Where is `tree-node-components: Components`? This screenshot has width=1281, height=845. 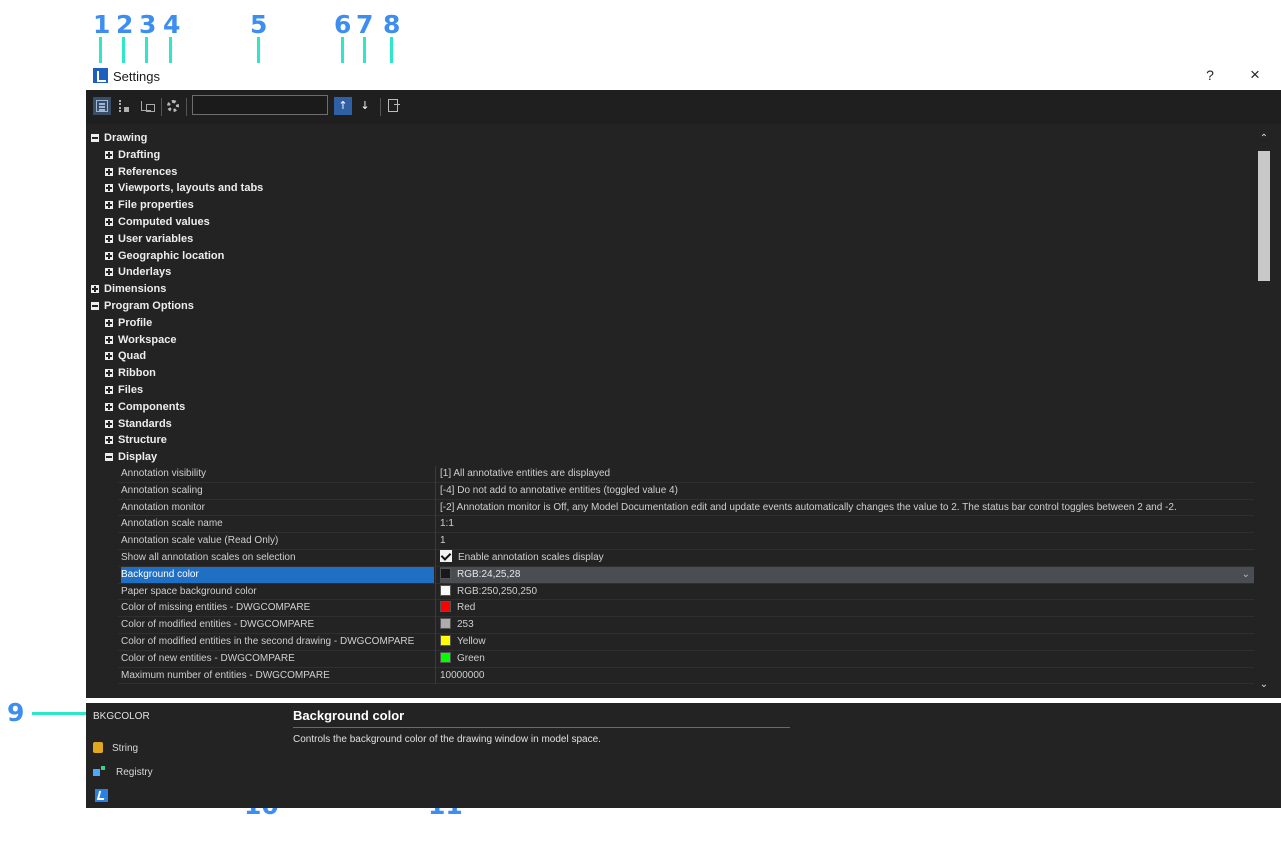 tree-node-components: Components is located at coordinates (672, 407).